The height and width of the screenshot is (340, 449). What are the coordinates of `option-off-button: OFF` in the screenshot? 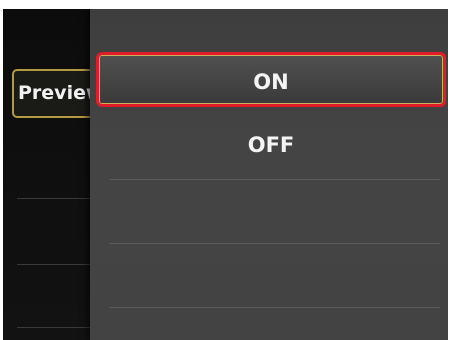 It's located at (271, 147).